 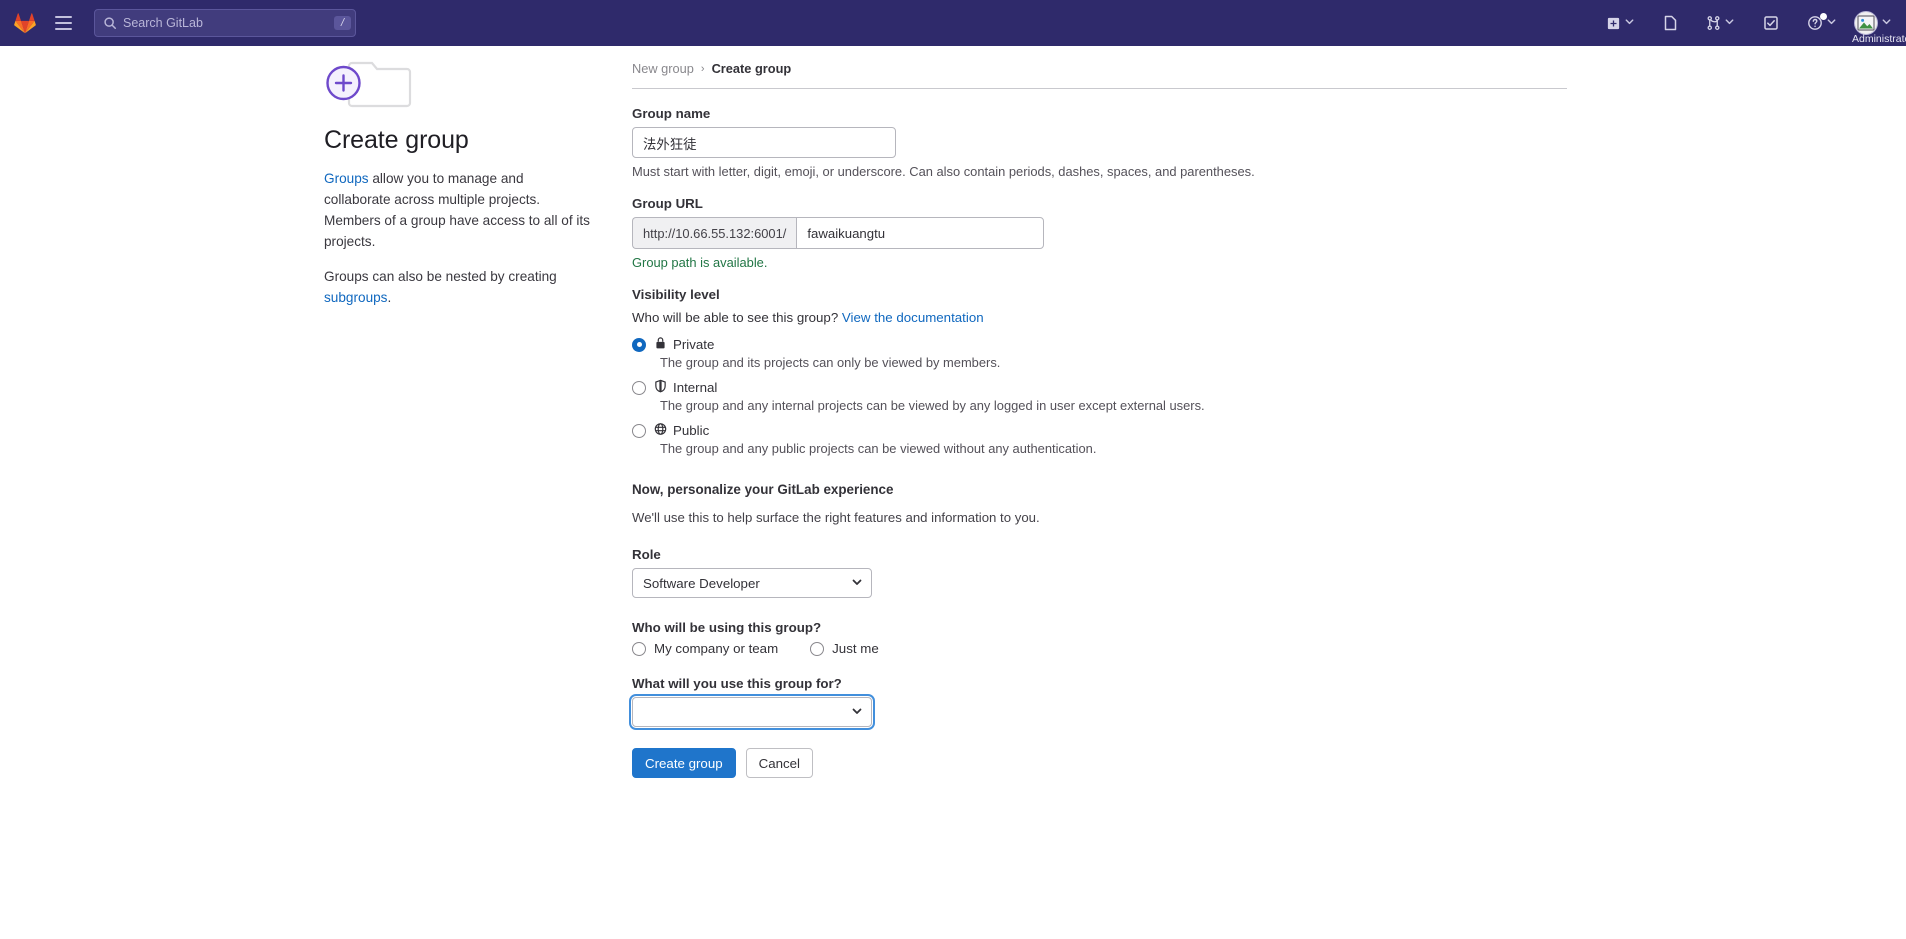 I want to click on subgroups-link: subgroups, so click(x=355, y=297).